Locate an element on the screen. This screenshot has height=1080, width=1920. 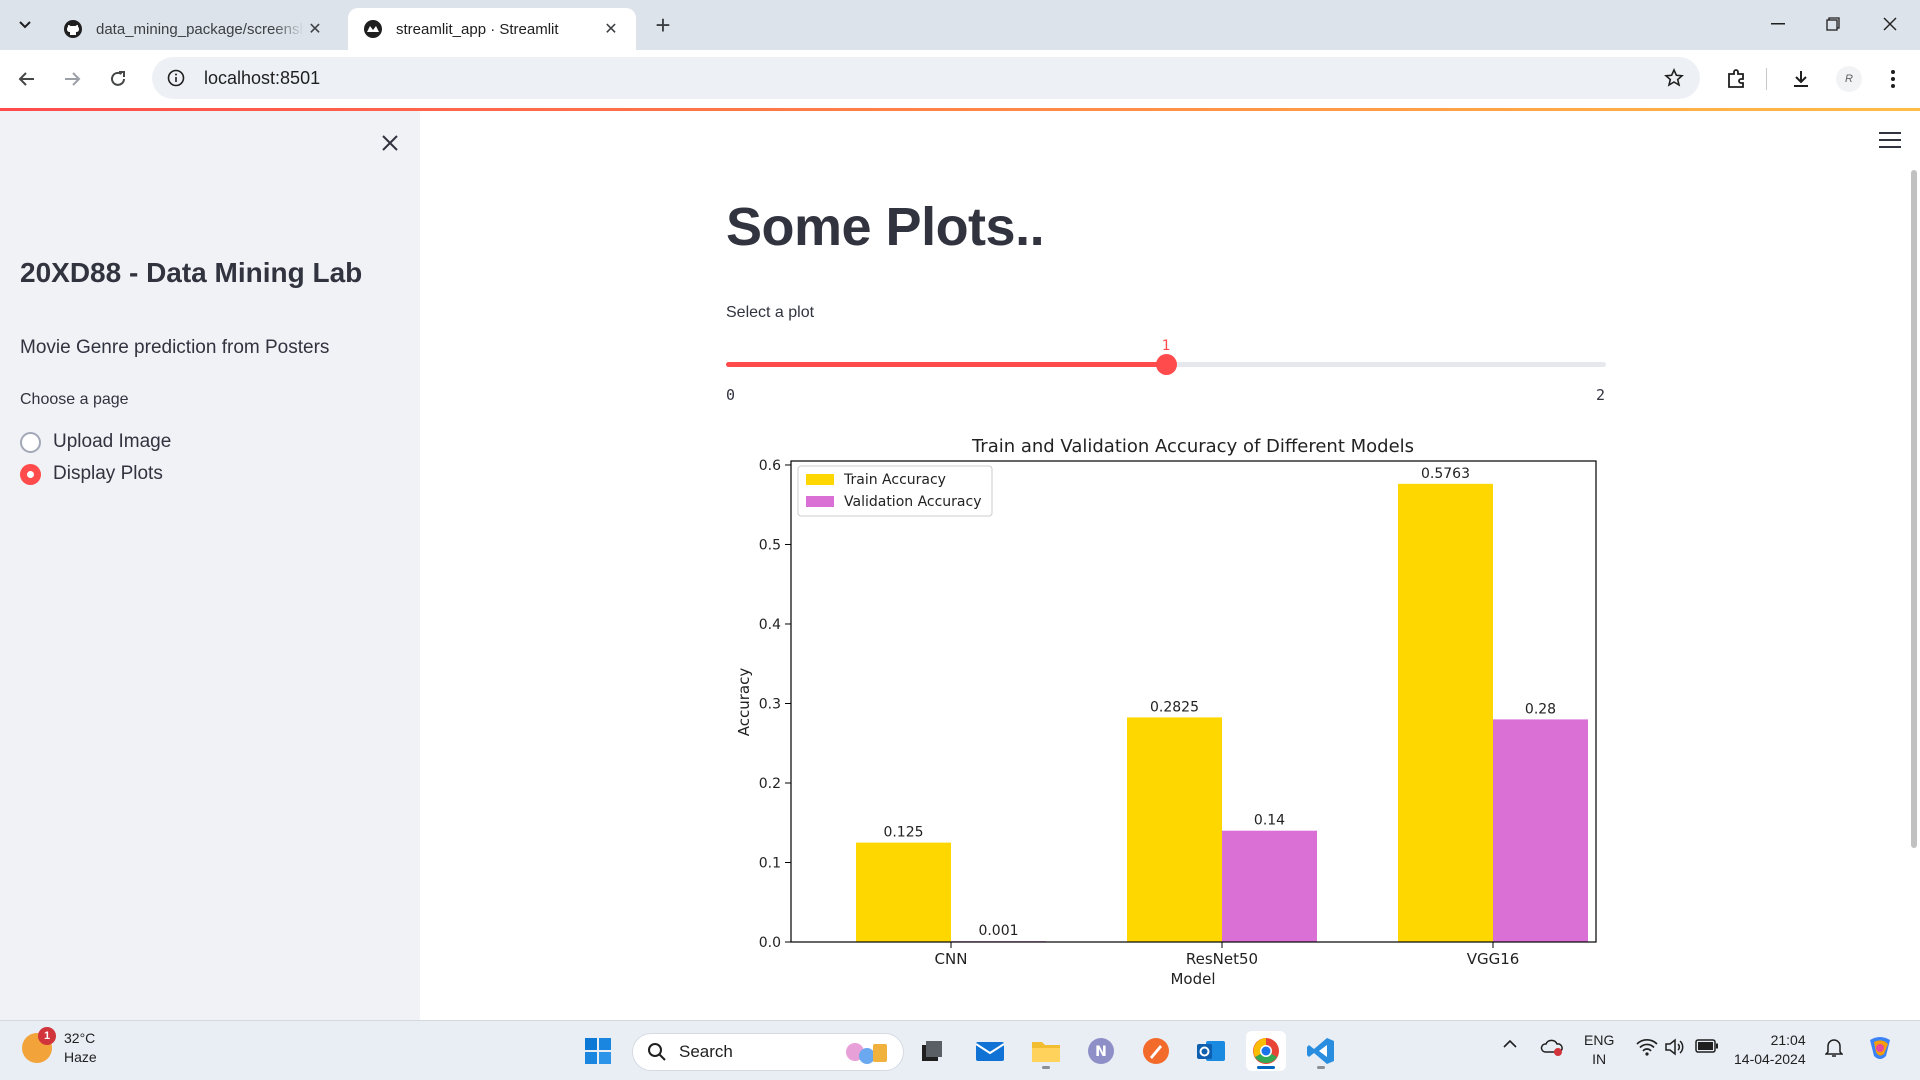
legend-swatch-validation is located at coordinates (820, 501).